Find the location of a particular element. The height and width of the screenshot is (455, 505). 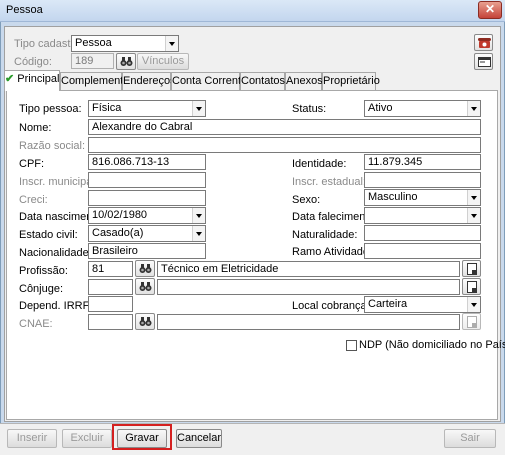

gravar-highlight is located at coordinates (142, 437).